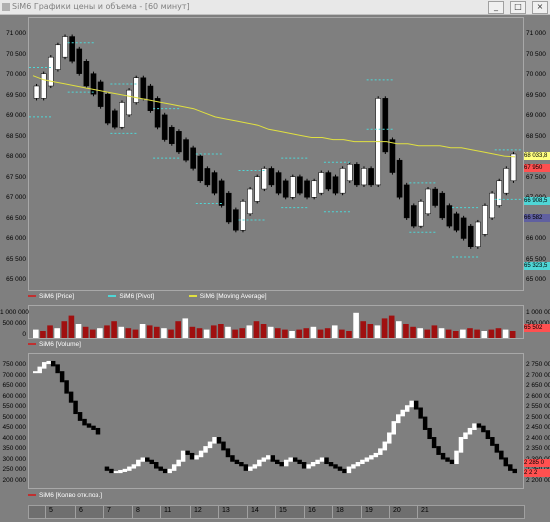  Describe the element at coordinates (32, 296) in the screenshot. I see `legend-swatch` at that location.